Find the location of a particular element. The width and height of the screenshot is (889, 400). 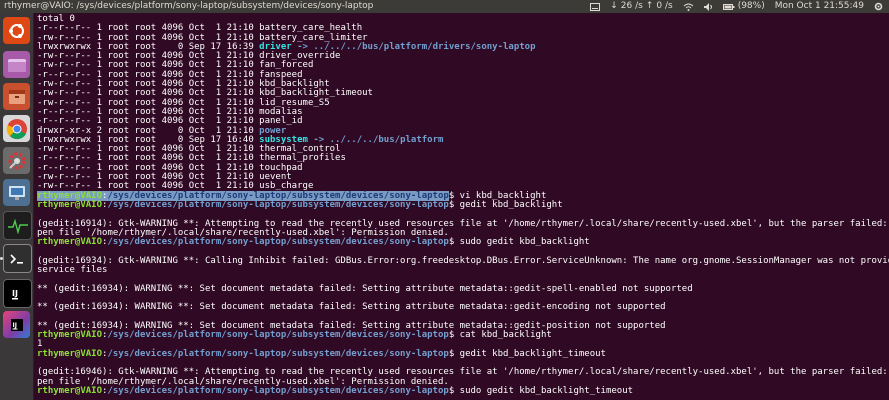

folder-icon is located at coordinates (16, 65).